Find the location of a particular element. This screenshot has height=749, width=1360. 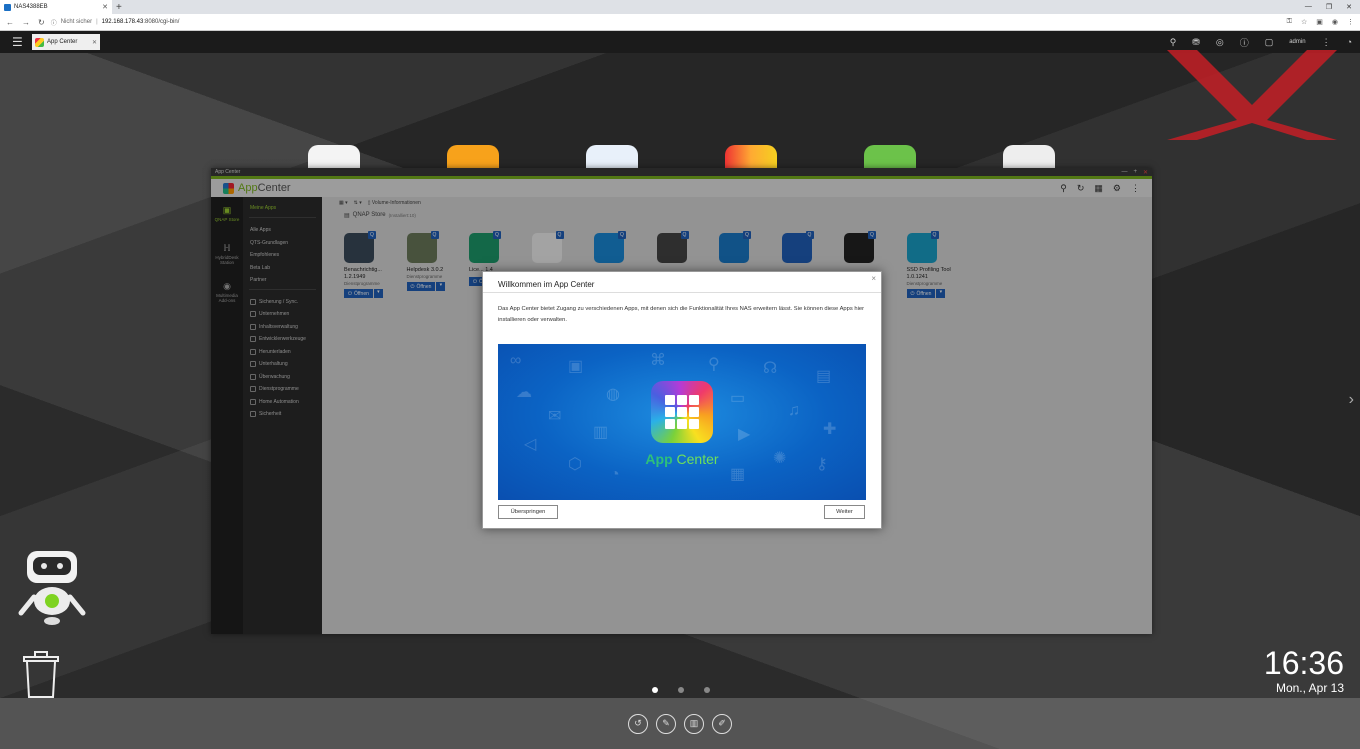

gamepad-icon: ✚ is located at coordinates (830, 429).